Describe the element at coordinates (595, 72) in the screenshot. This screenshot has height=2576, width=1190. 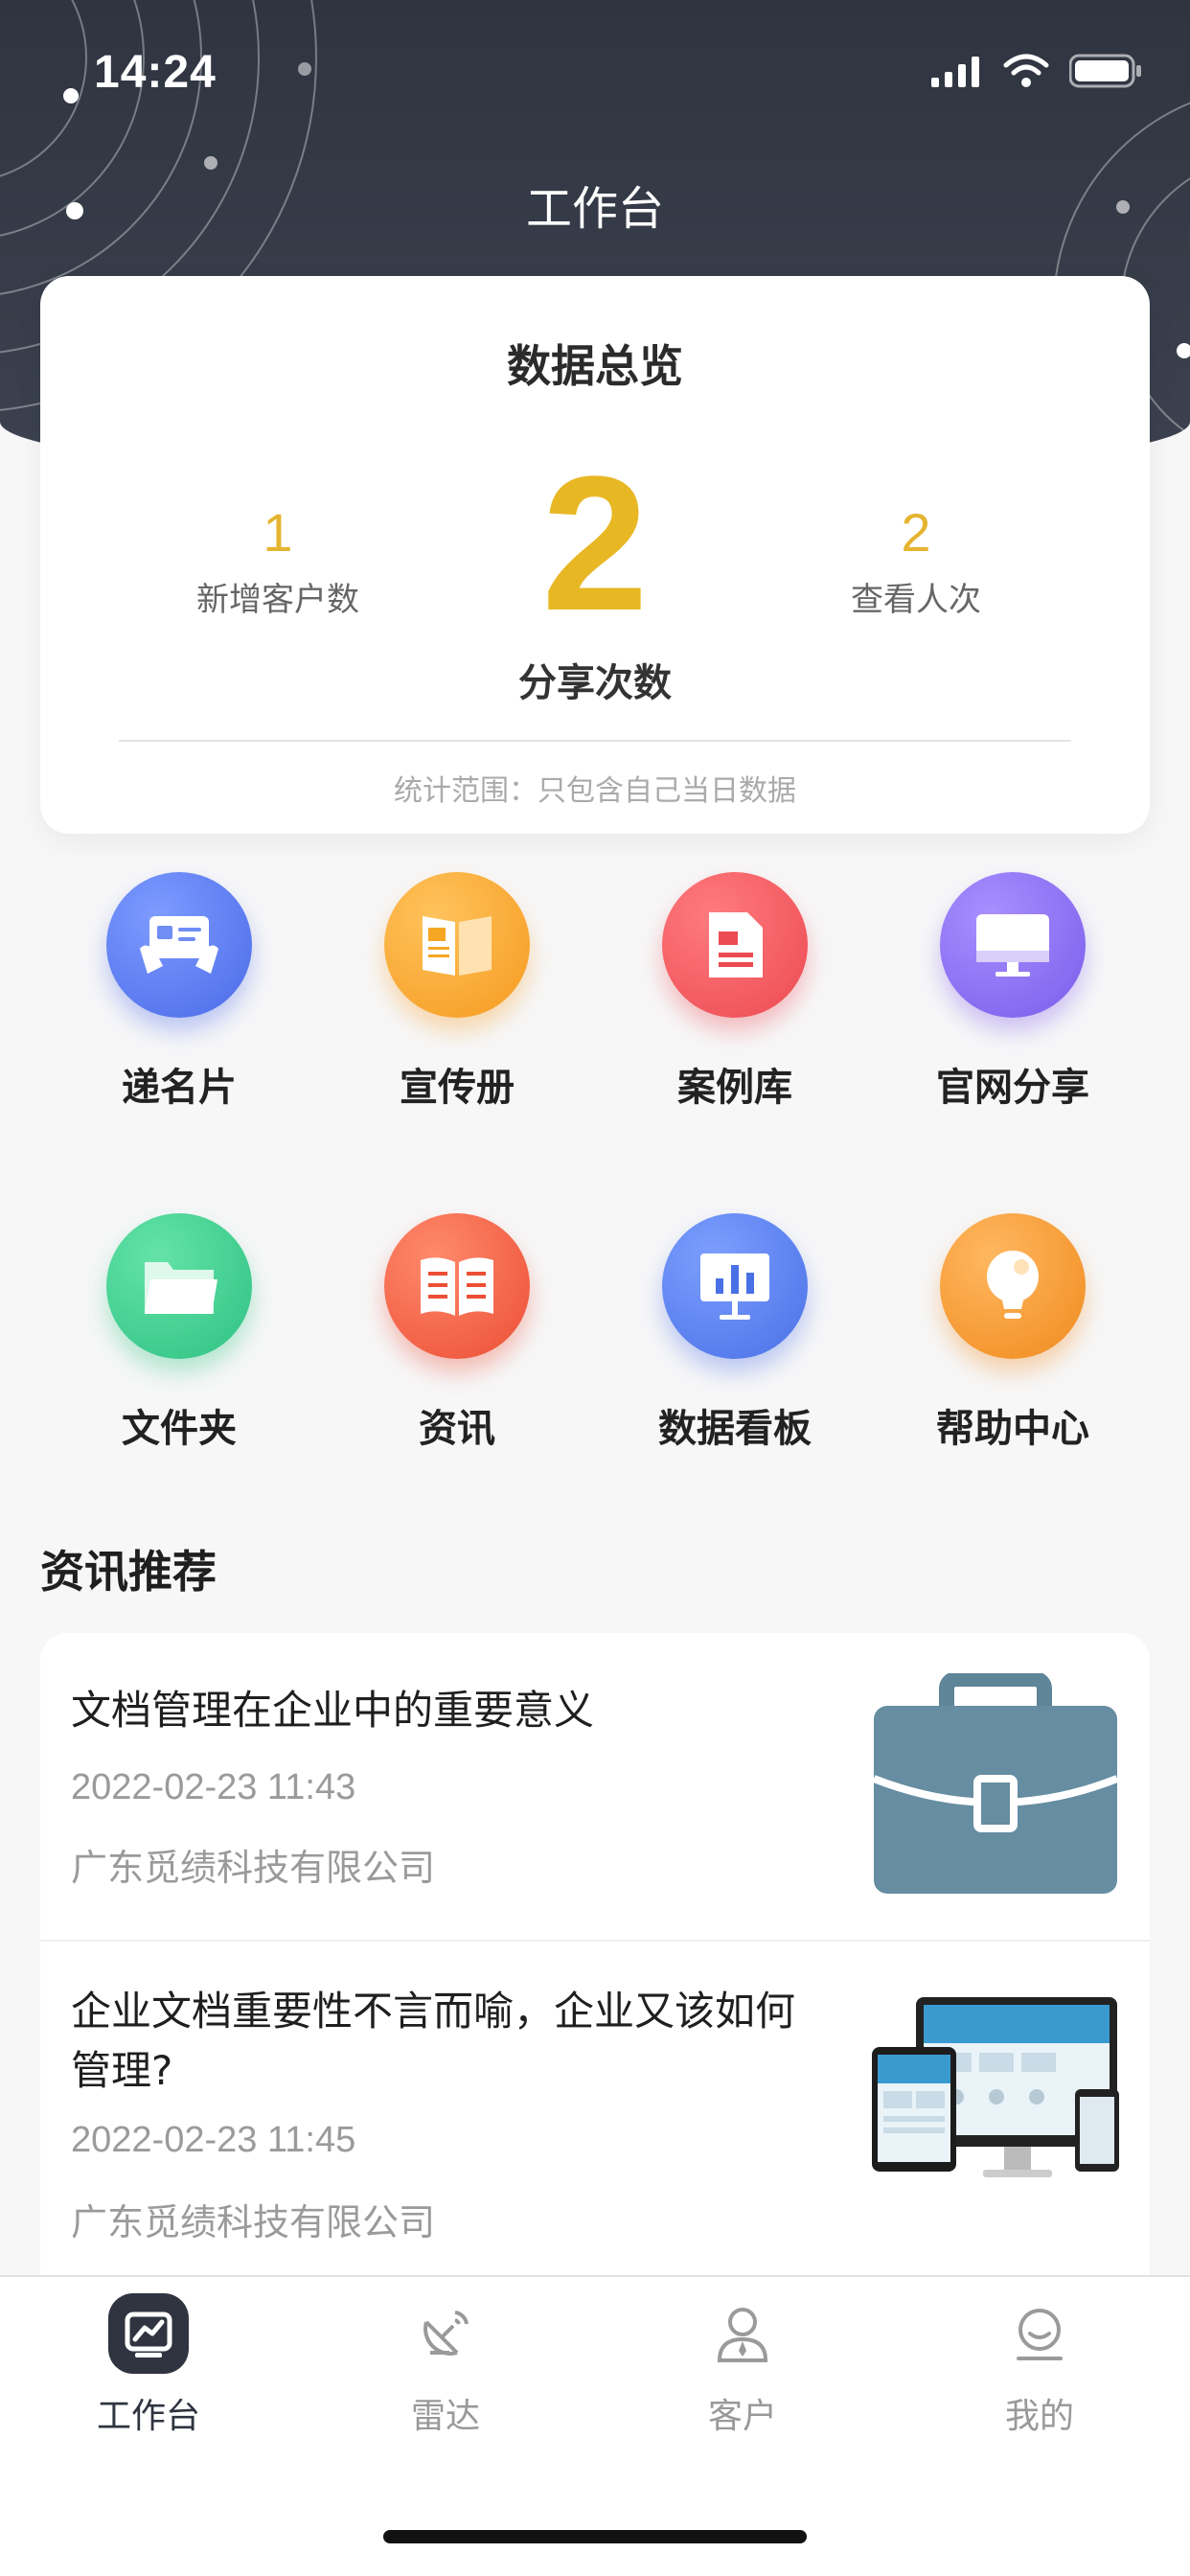
I see `status-bar: 14:24` at that location.